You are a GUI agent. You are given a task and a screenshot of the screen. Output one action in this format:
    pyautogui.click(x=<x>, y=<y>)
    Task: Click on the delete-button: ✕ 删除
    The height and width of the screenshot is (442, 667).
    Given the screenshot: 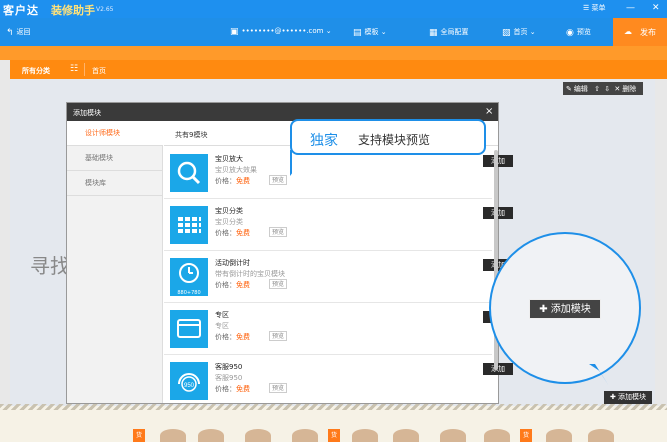 What is the action you would take?
    pyautogui.click(x=626, y=89)
    